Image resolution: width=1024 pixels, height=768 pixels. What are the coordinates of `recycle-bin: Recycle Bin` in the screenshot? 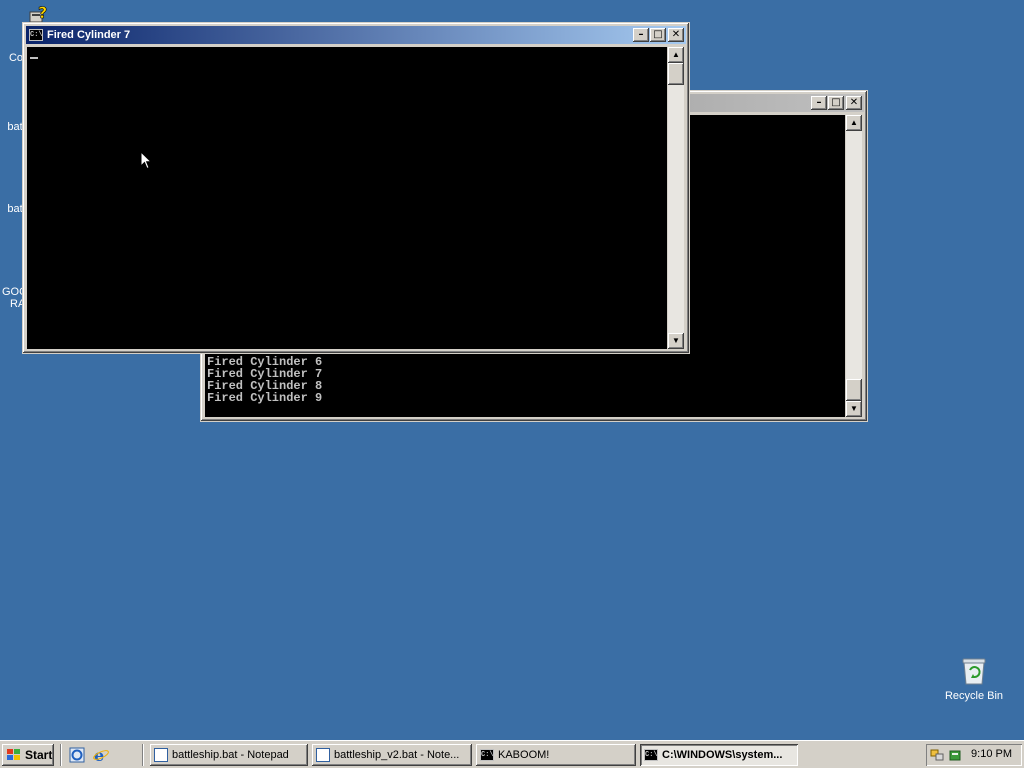 It's located at (974, 679).